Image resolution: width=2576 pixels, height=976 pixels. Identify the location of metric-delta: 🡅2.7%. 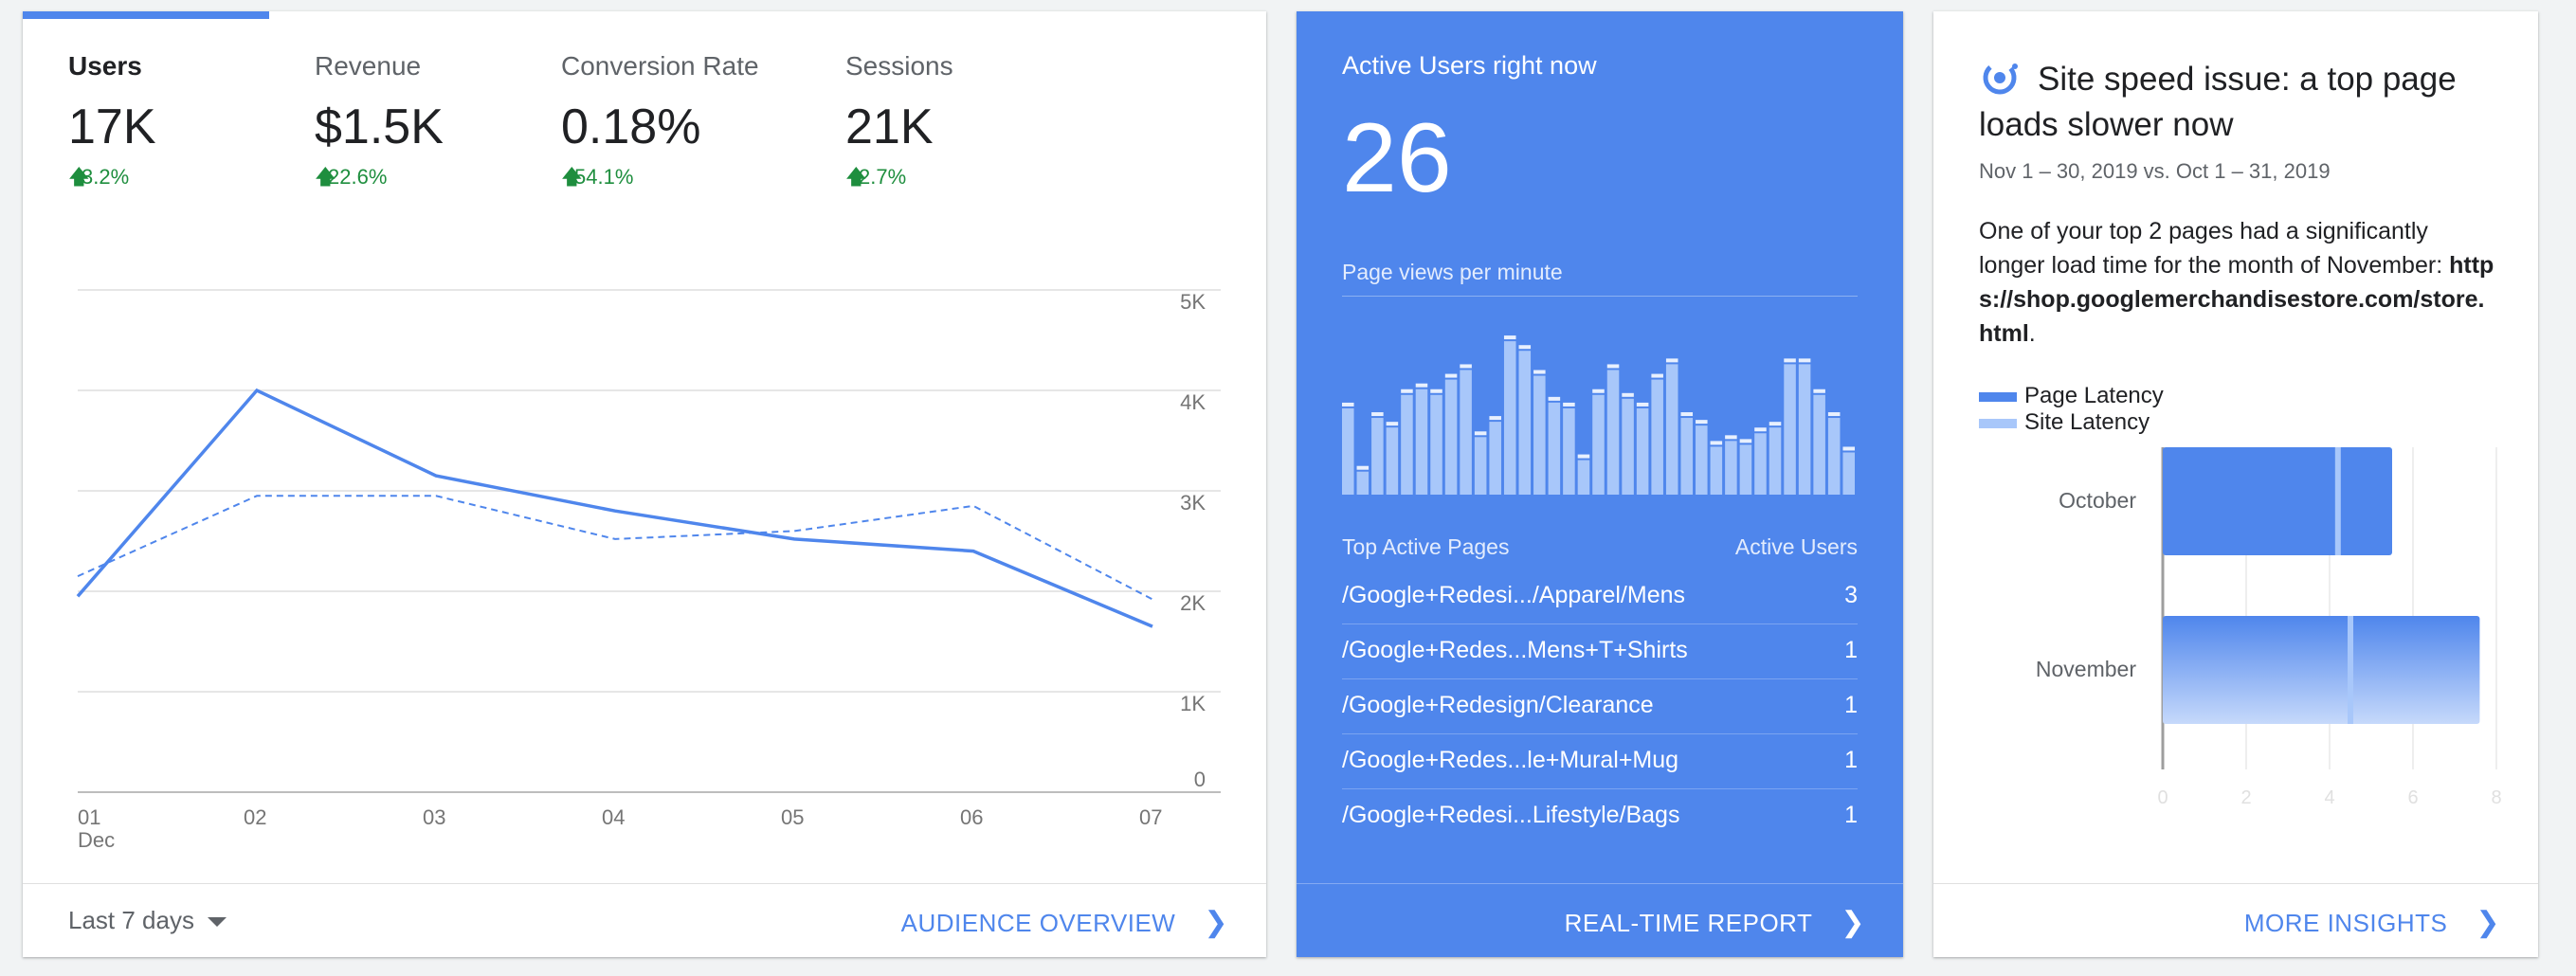
(875, 179).